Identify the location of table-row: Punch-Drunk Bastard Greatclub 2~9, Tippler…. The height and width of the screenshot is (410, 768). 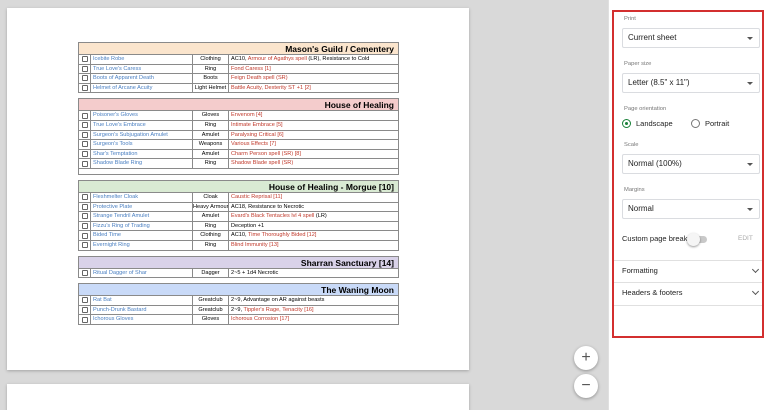
(238, 310).